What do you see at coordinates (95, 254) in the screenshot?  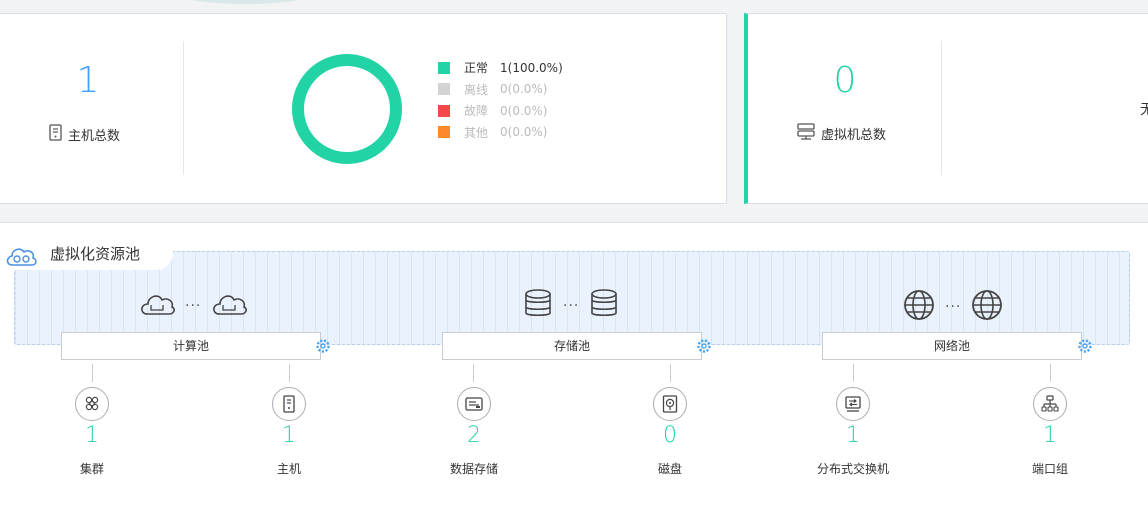 I see `pool-title: 虚拟化资源池` at bounding box center [95, 254].